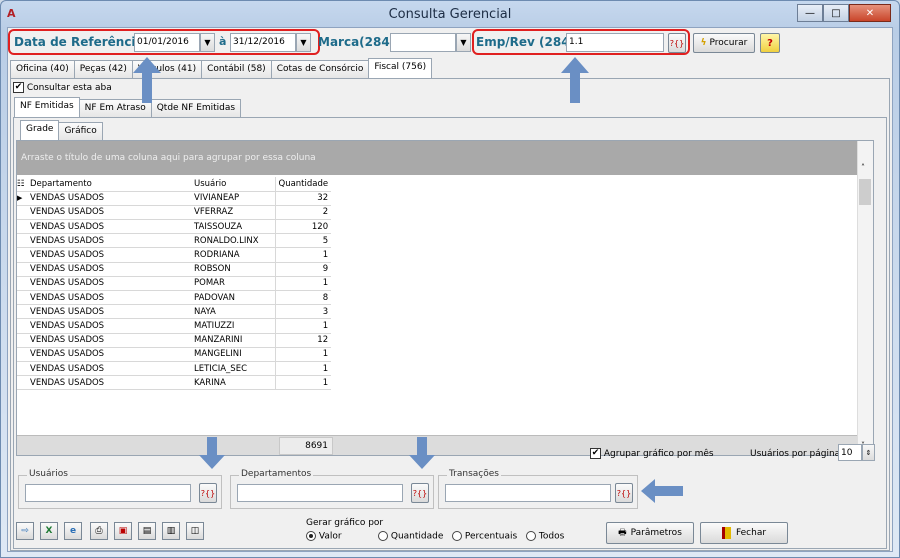 Image resolution: width=900 pixels, height=558 pixels. What do you see at coordinates (303, 198) in the screenshot?
I see `cell-quantidade: 32` at bounding box center [303, 198].